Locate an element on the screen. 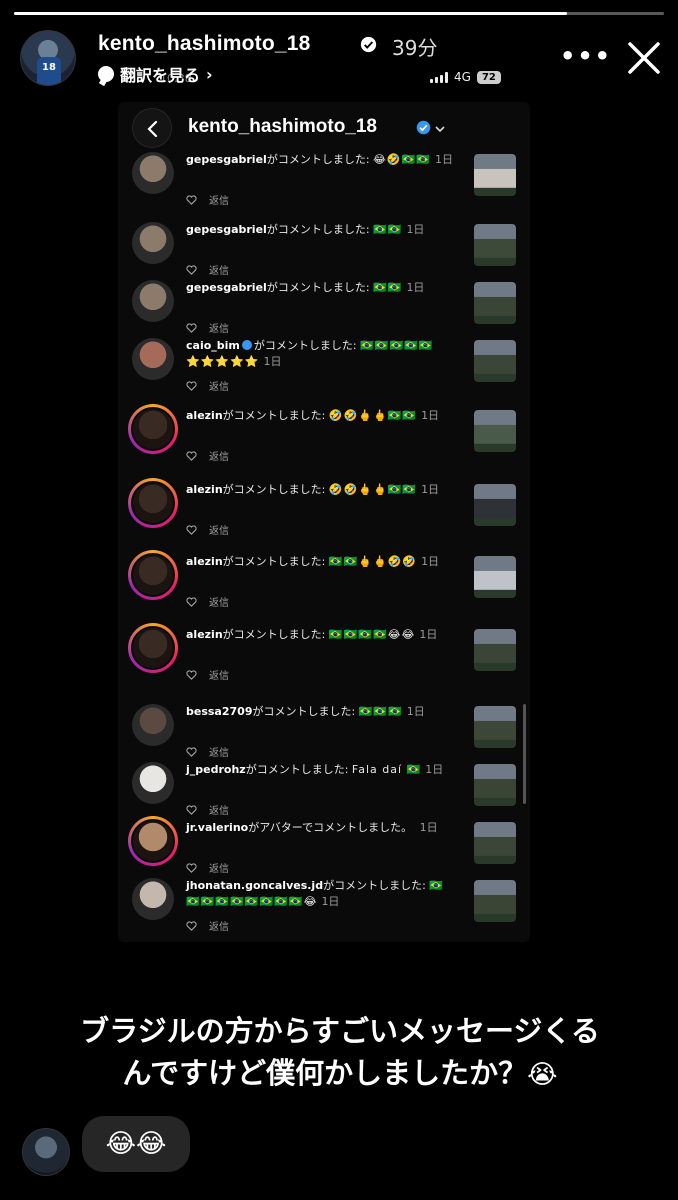  notification-username: bessa2709 is located at coordinates (219, 711).